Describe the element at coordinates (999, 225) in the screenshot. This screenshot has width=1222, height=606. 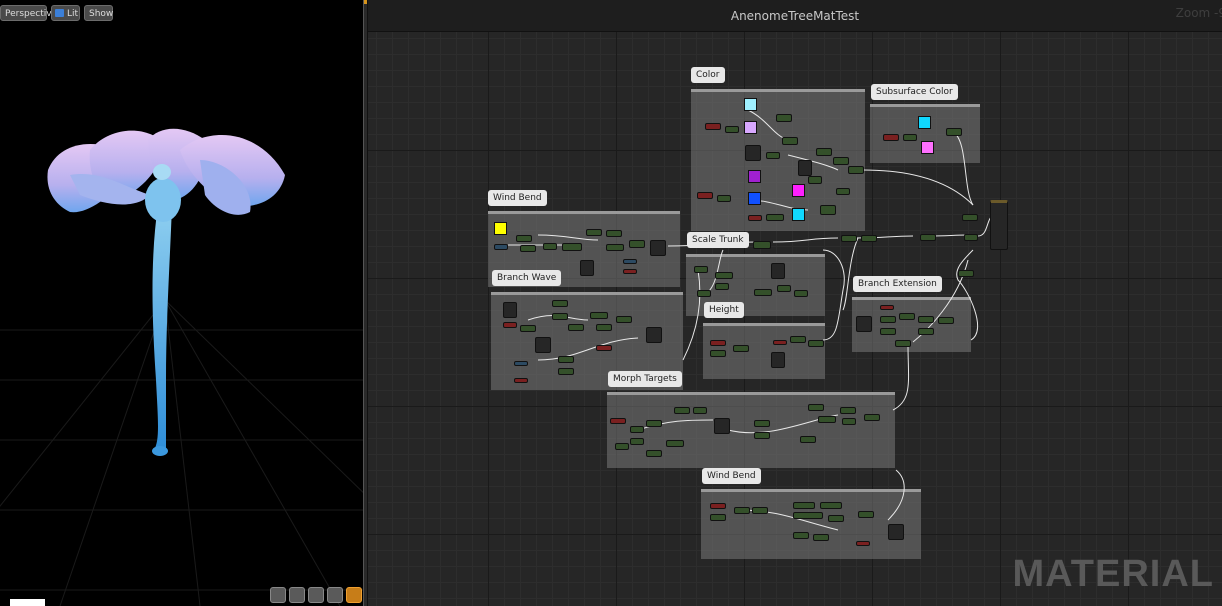
I see `material-output-node` at that location.